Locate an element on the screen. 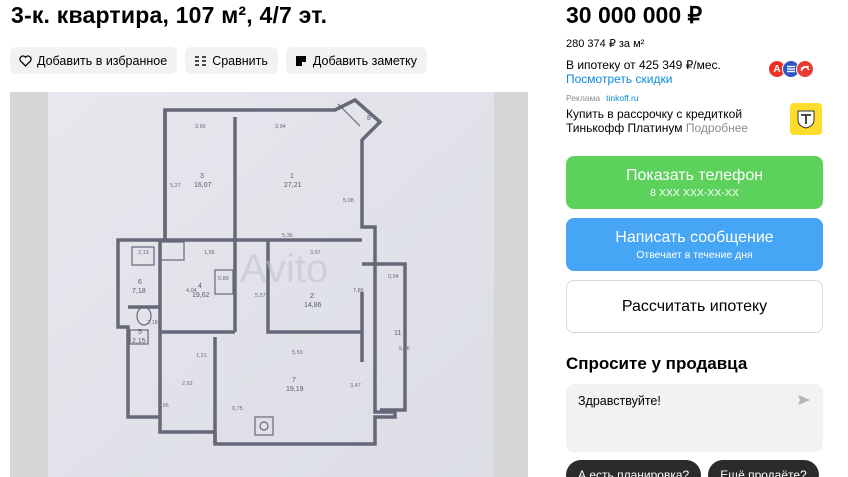 This screenshot has height=477, width=848. calculate-mortgage-button: Рассчитать ипотеку is located at coordinates (694, 306).